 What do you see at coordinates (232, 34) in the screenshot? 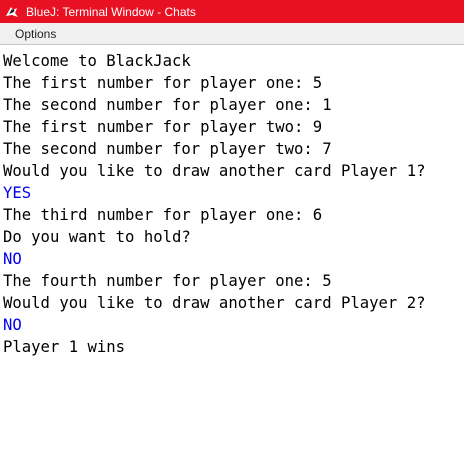
I see `menu-bar: Options` at bounding box center [232, 34].